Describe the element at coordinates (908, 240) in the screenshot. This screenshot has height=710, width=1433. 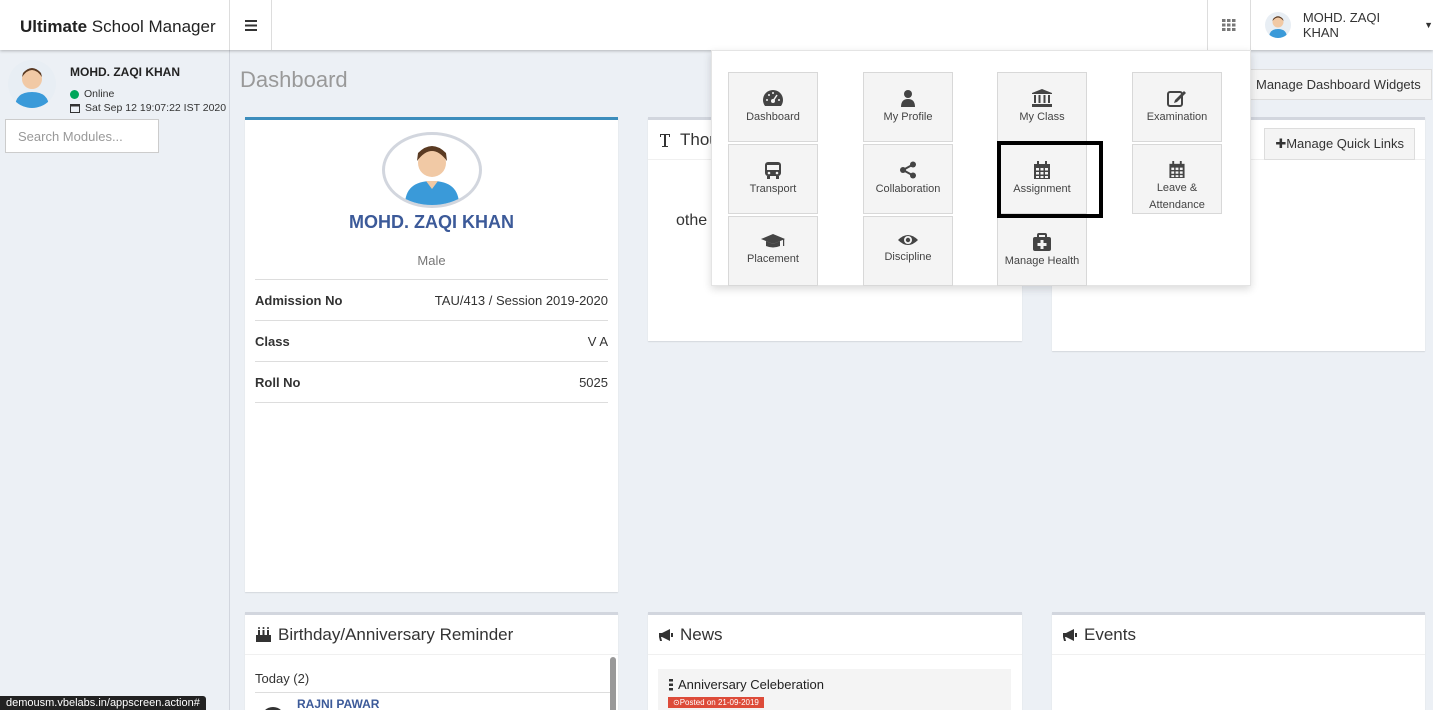
I see `eye-icon` at that location.